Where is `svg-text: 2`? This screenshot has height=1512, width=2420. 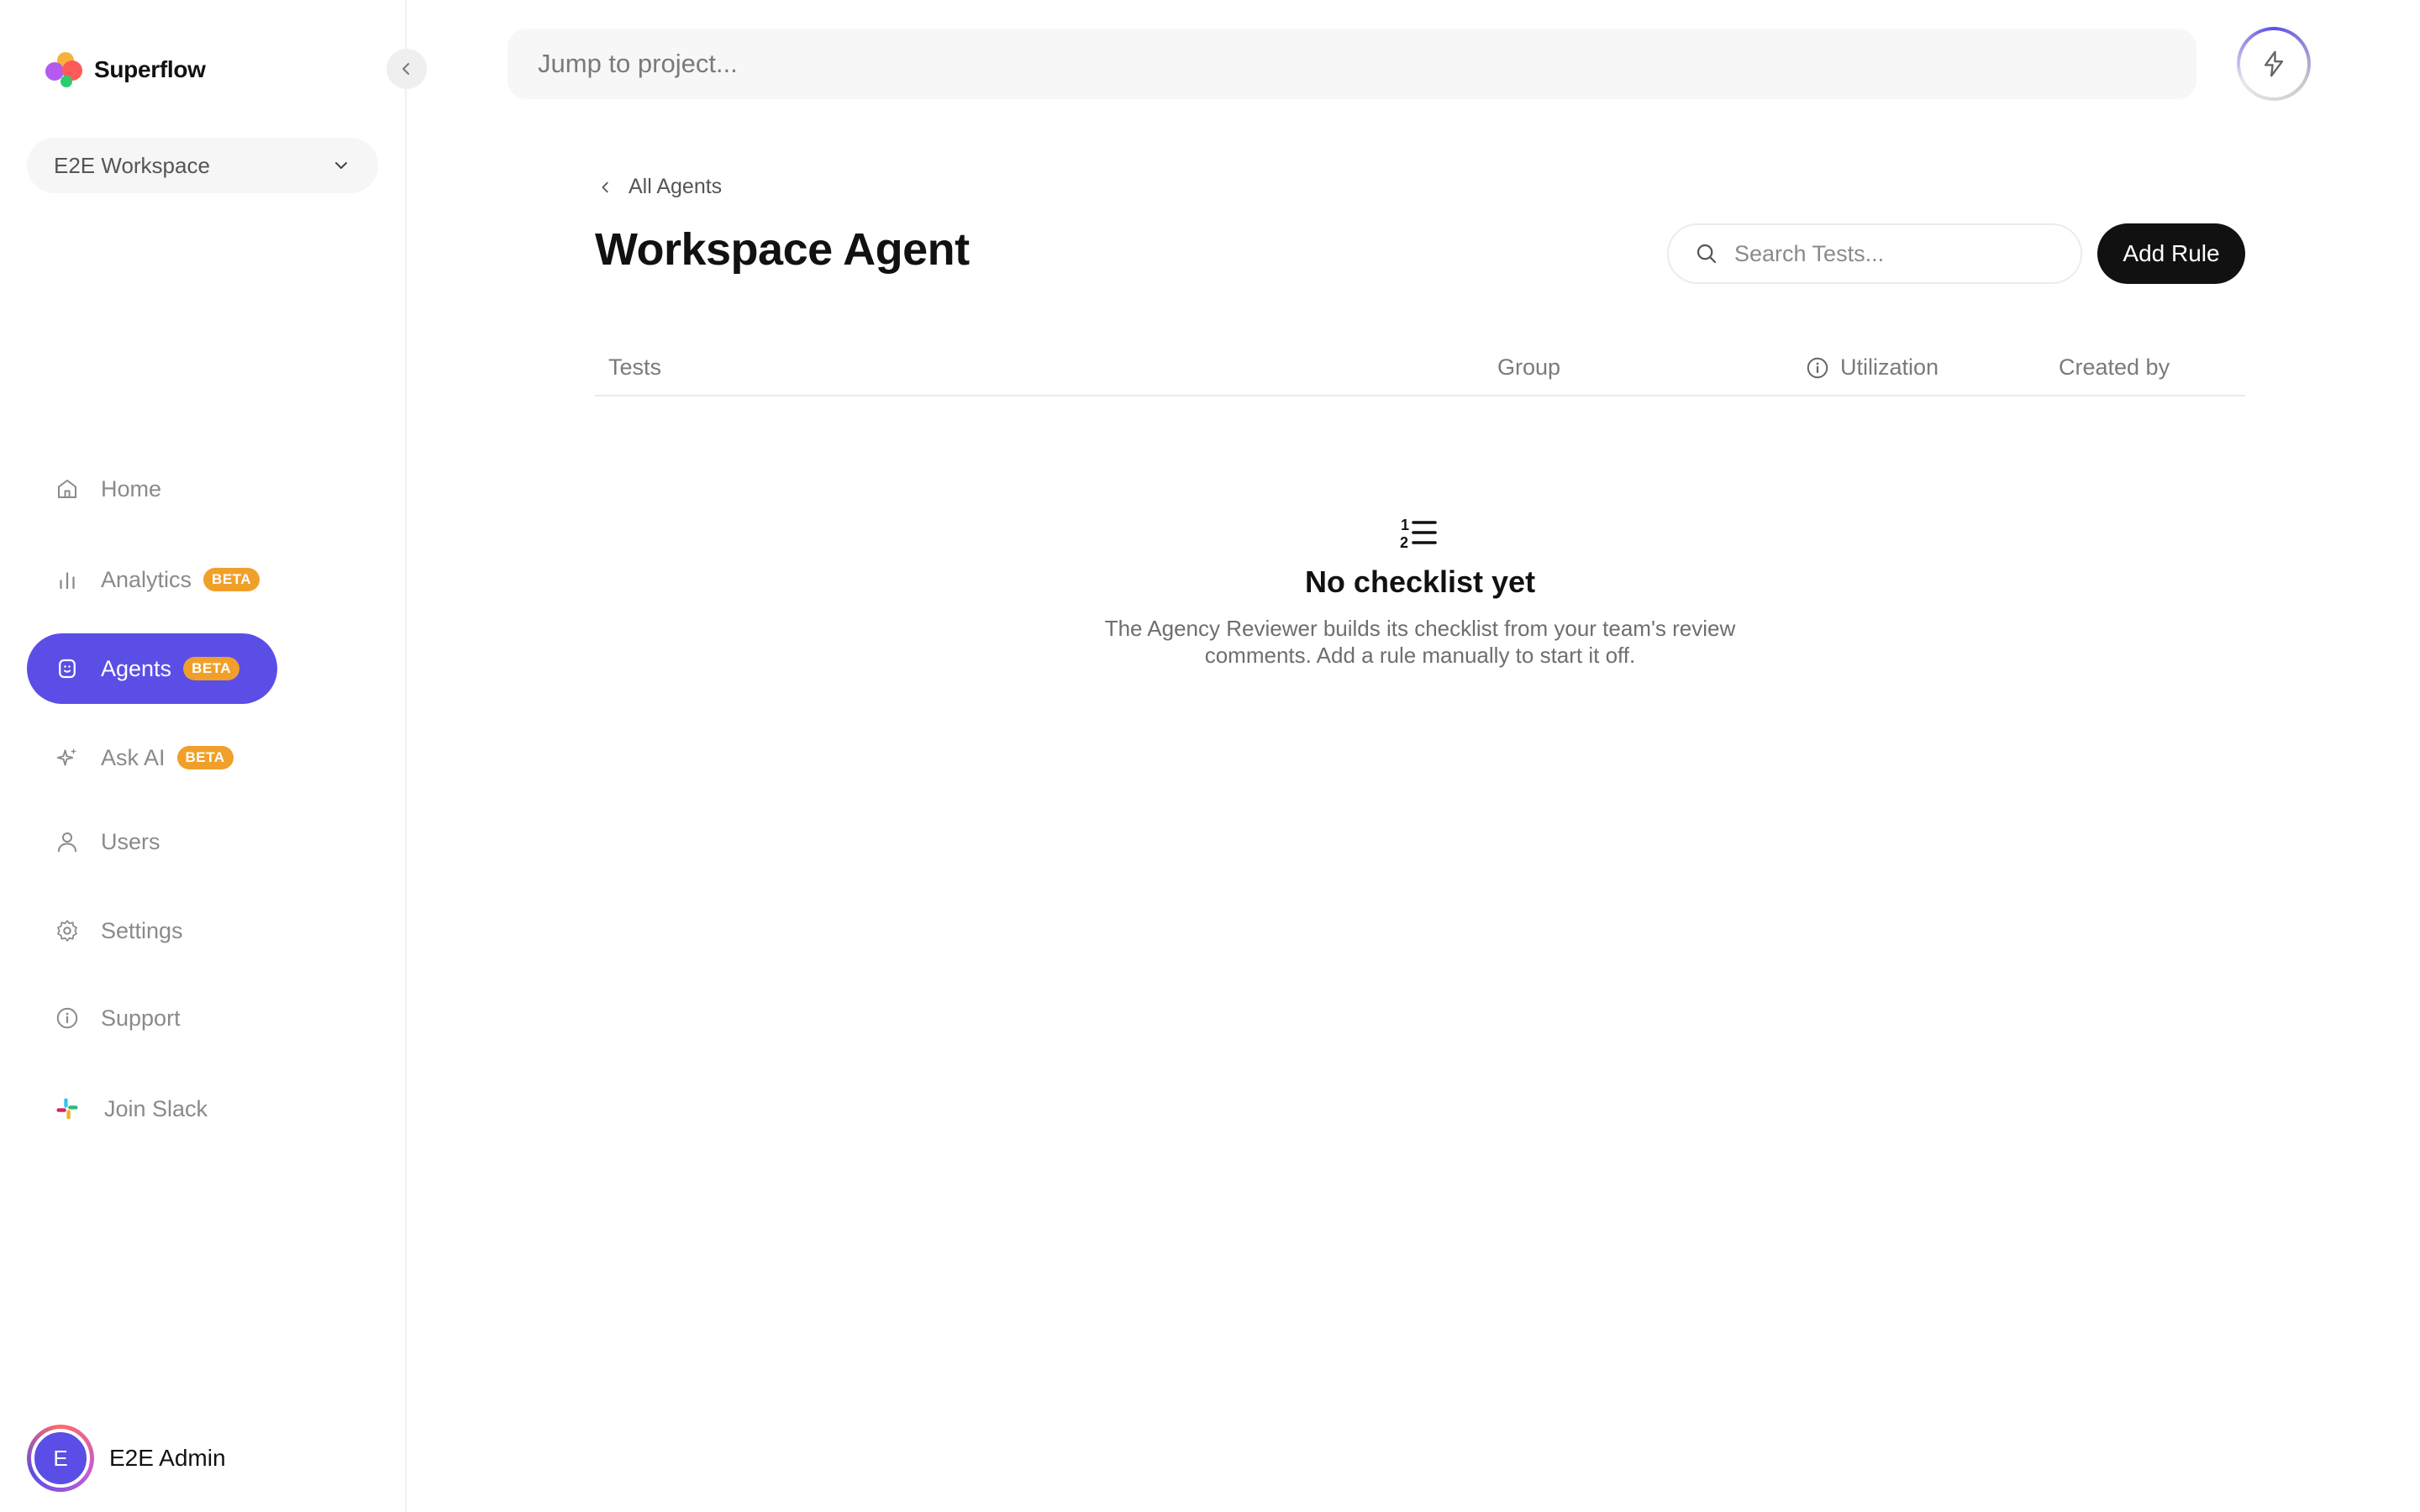 svg-text: 2 is located at coordinates (1404, 542).